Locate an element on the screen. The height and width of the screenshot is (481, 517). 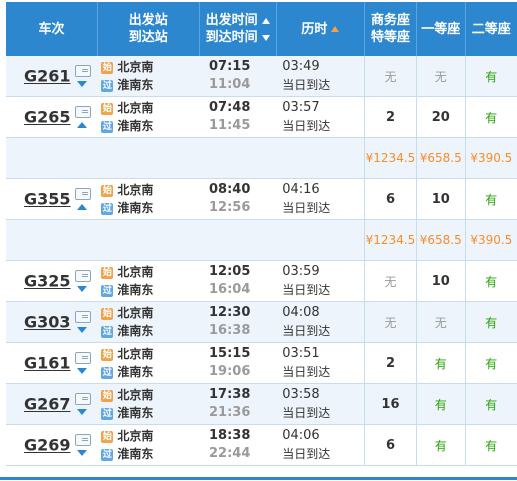
train-code-link: G265 is located at coordinates (47, 117).